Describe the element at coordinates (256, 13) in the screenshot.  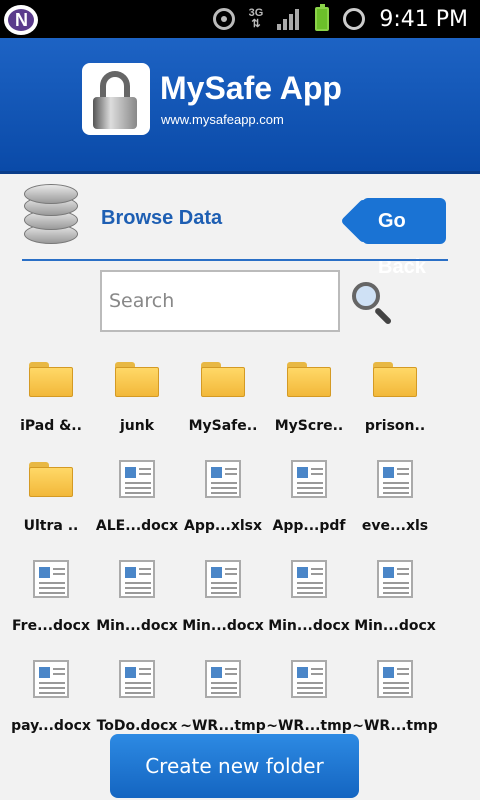
I see `network-label: 3G` at that location.